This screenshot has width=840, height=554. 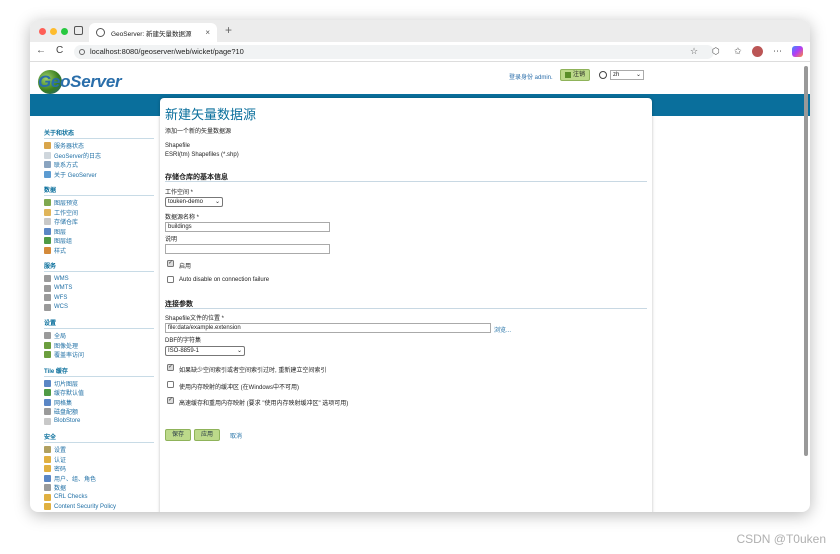 I want to click on cache-reuse-checkbox: ✓, so click(x=170, y=400).